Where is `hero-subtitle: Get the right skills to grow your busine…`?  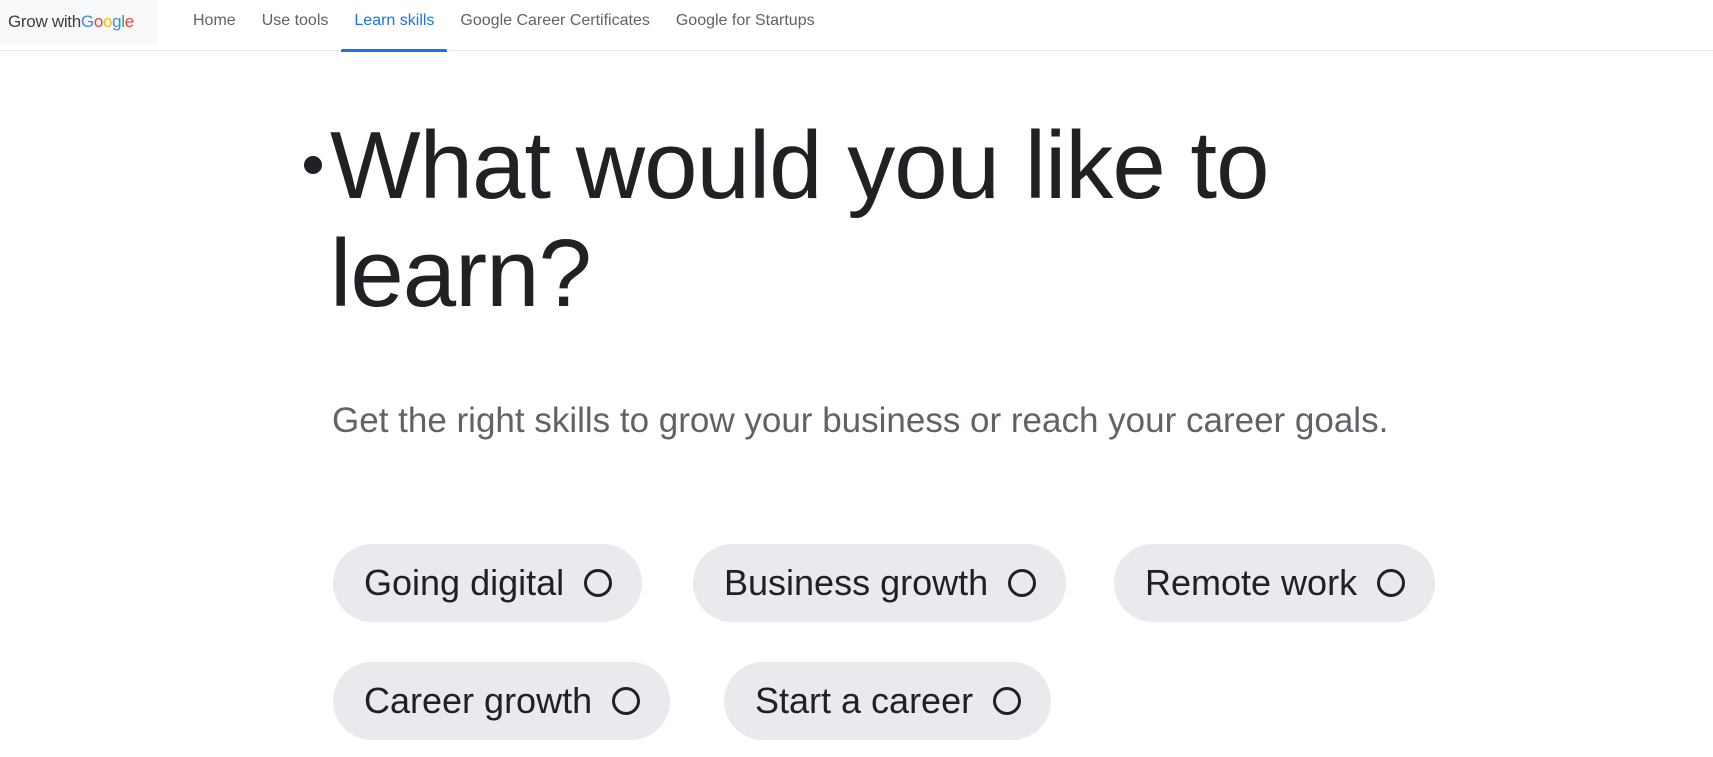
hero-subtitle: Get the right skills to grow your busine… is located at coordinates (860, 420).